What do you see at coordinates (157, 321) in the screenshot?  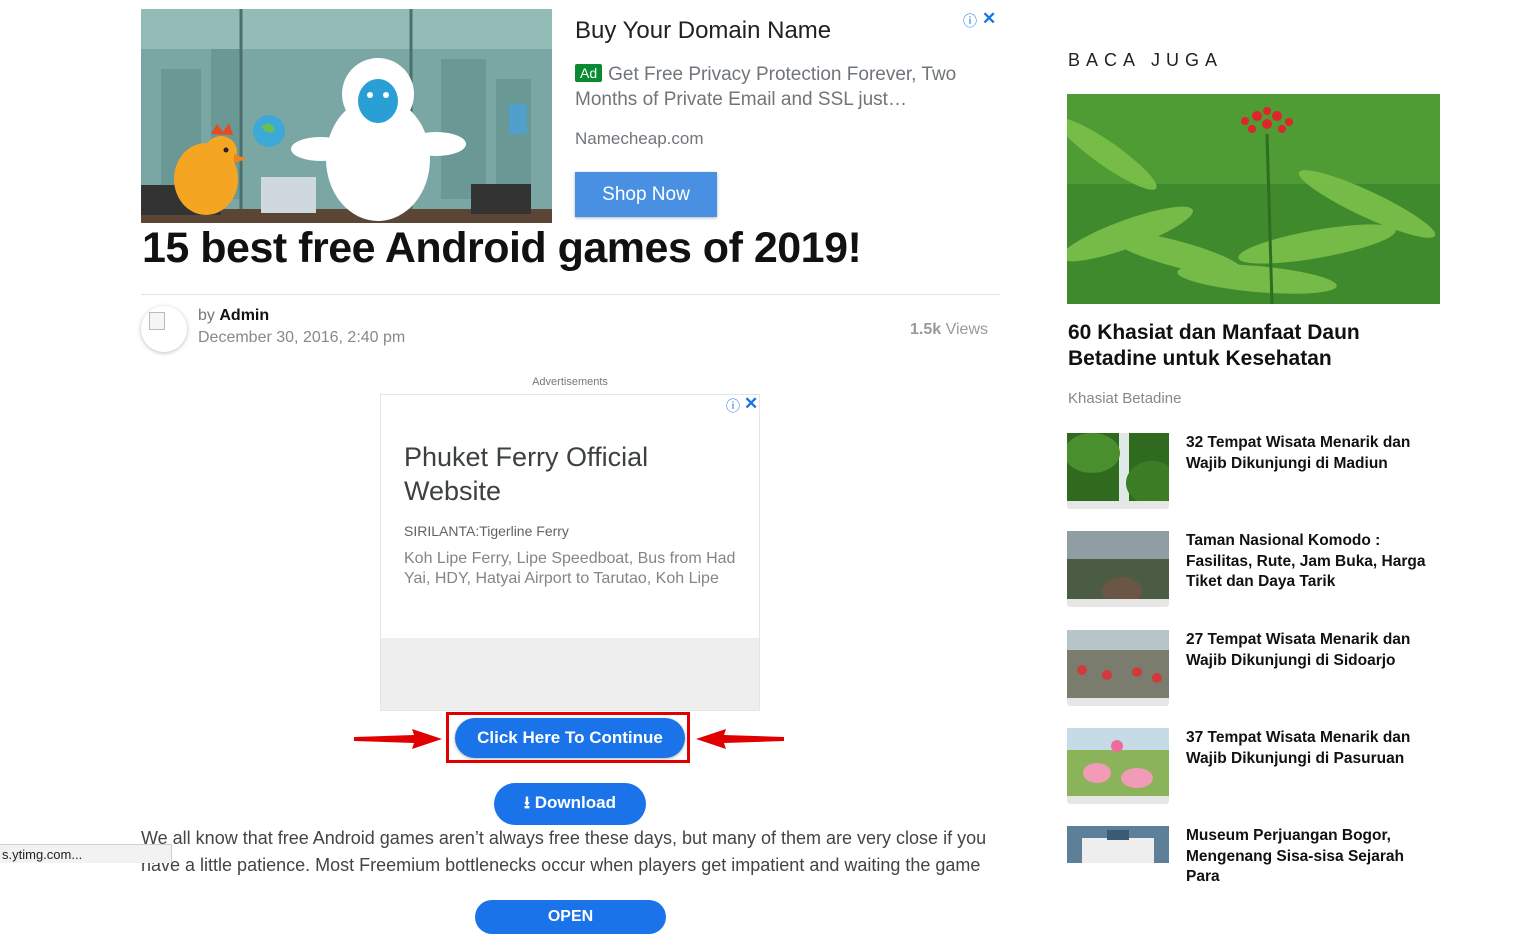 I see `image-placeholder-icon` at bounding box center [157, 321].